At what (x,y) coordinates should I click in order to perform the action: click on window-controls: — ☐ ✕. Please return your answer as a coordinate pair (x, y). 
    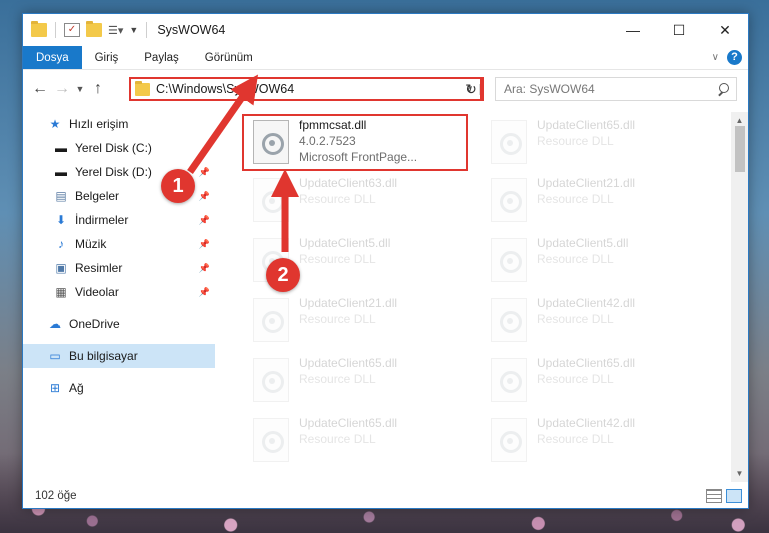
    Looking at the image, I should click on (679, 30).